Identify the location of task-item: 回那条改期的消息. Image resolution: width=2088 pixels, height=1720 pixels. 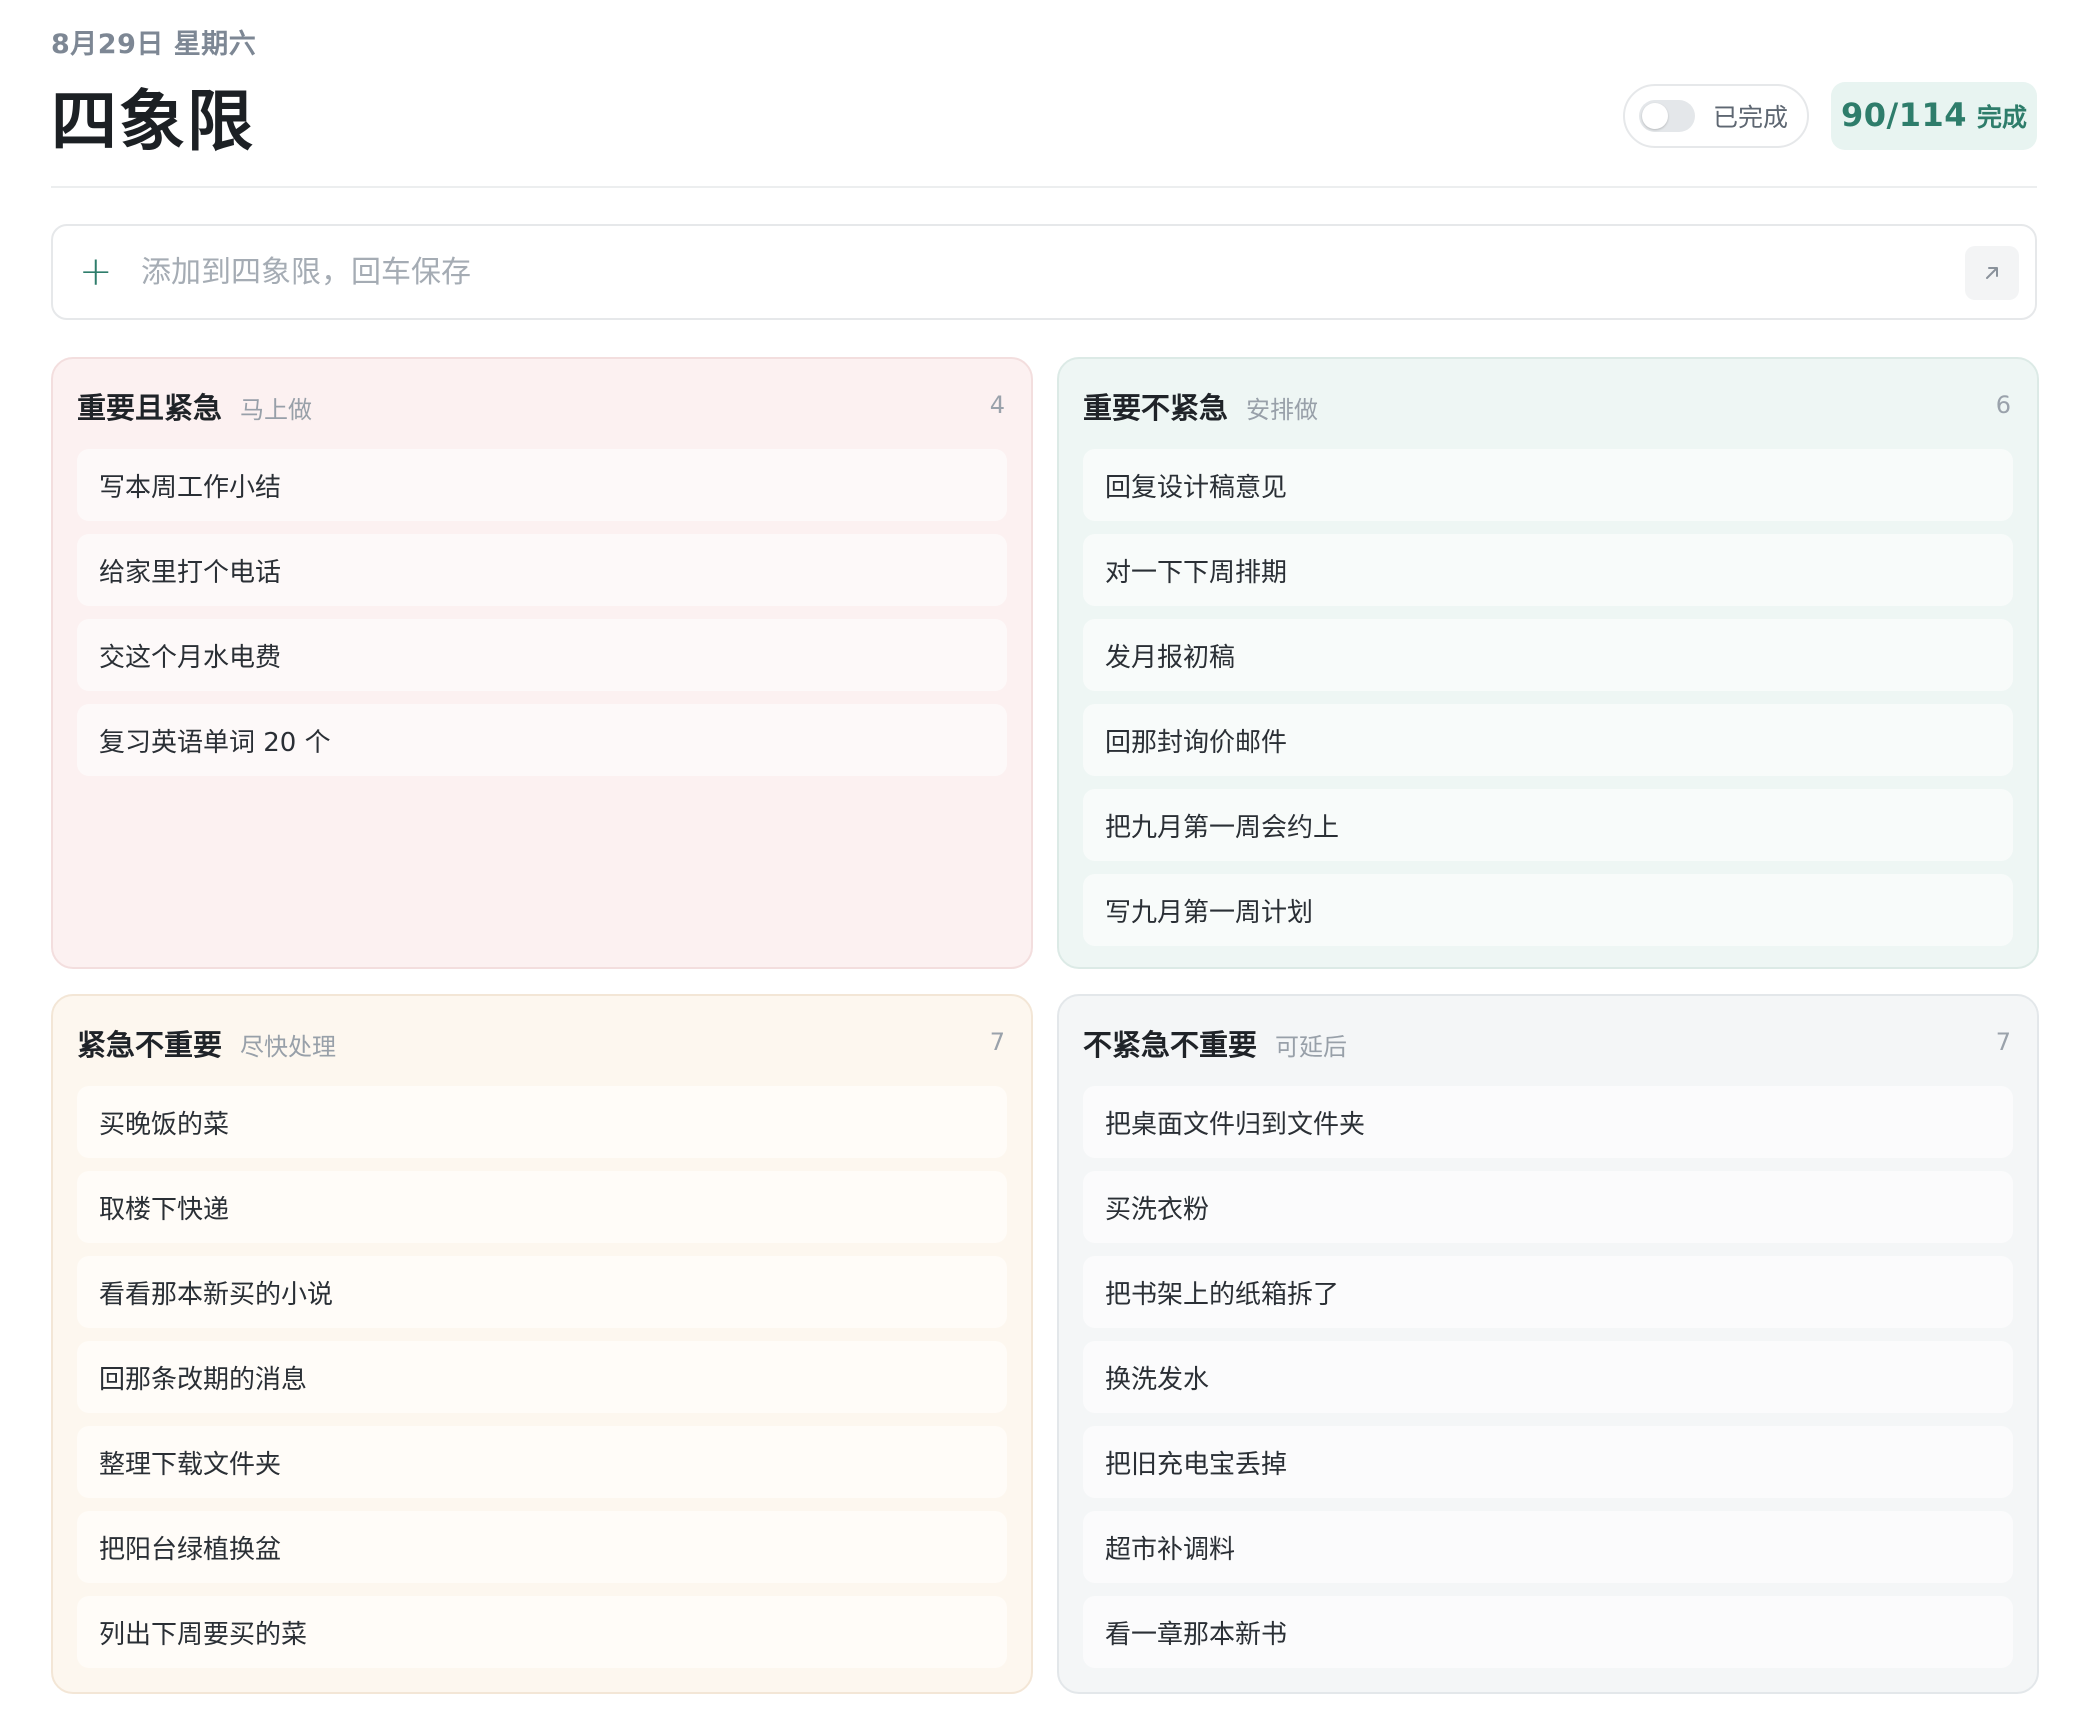
(542, 1377).